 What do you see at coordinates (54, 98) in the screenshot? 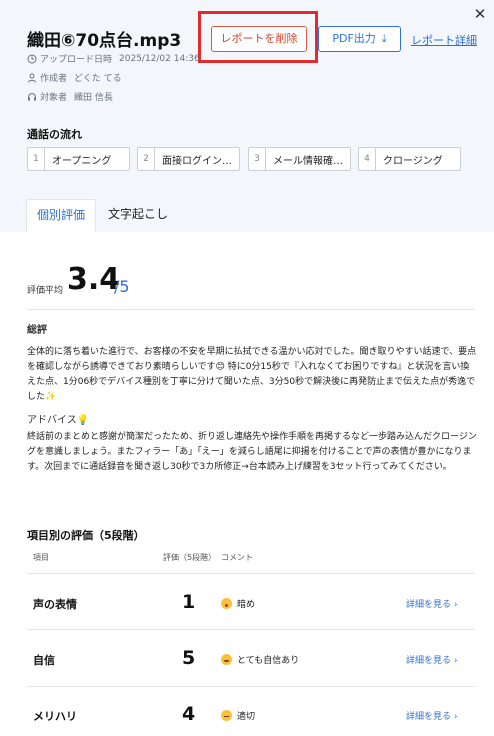
I see `target-label: 対象者` at bounding box center [54, 98].